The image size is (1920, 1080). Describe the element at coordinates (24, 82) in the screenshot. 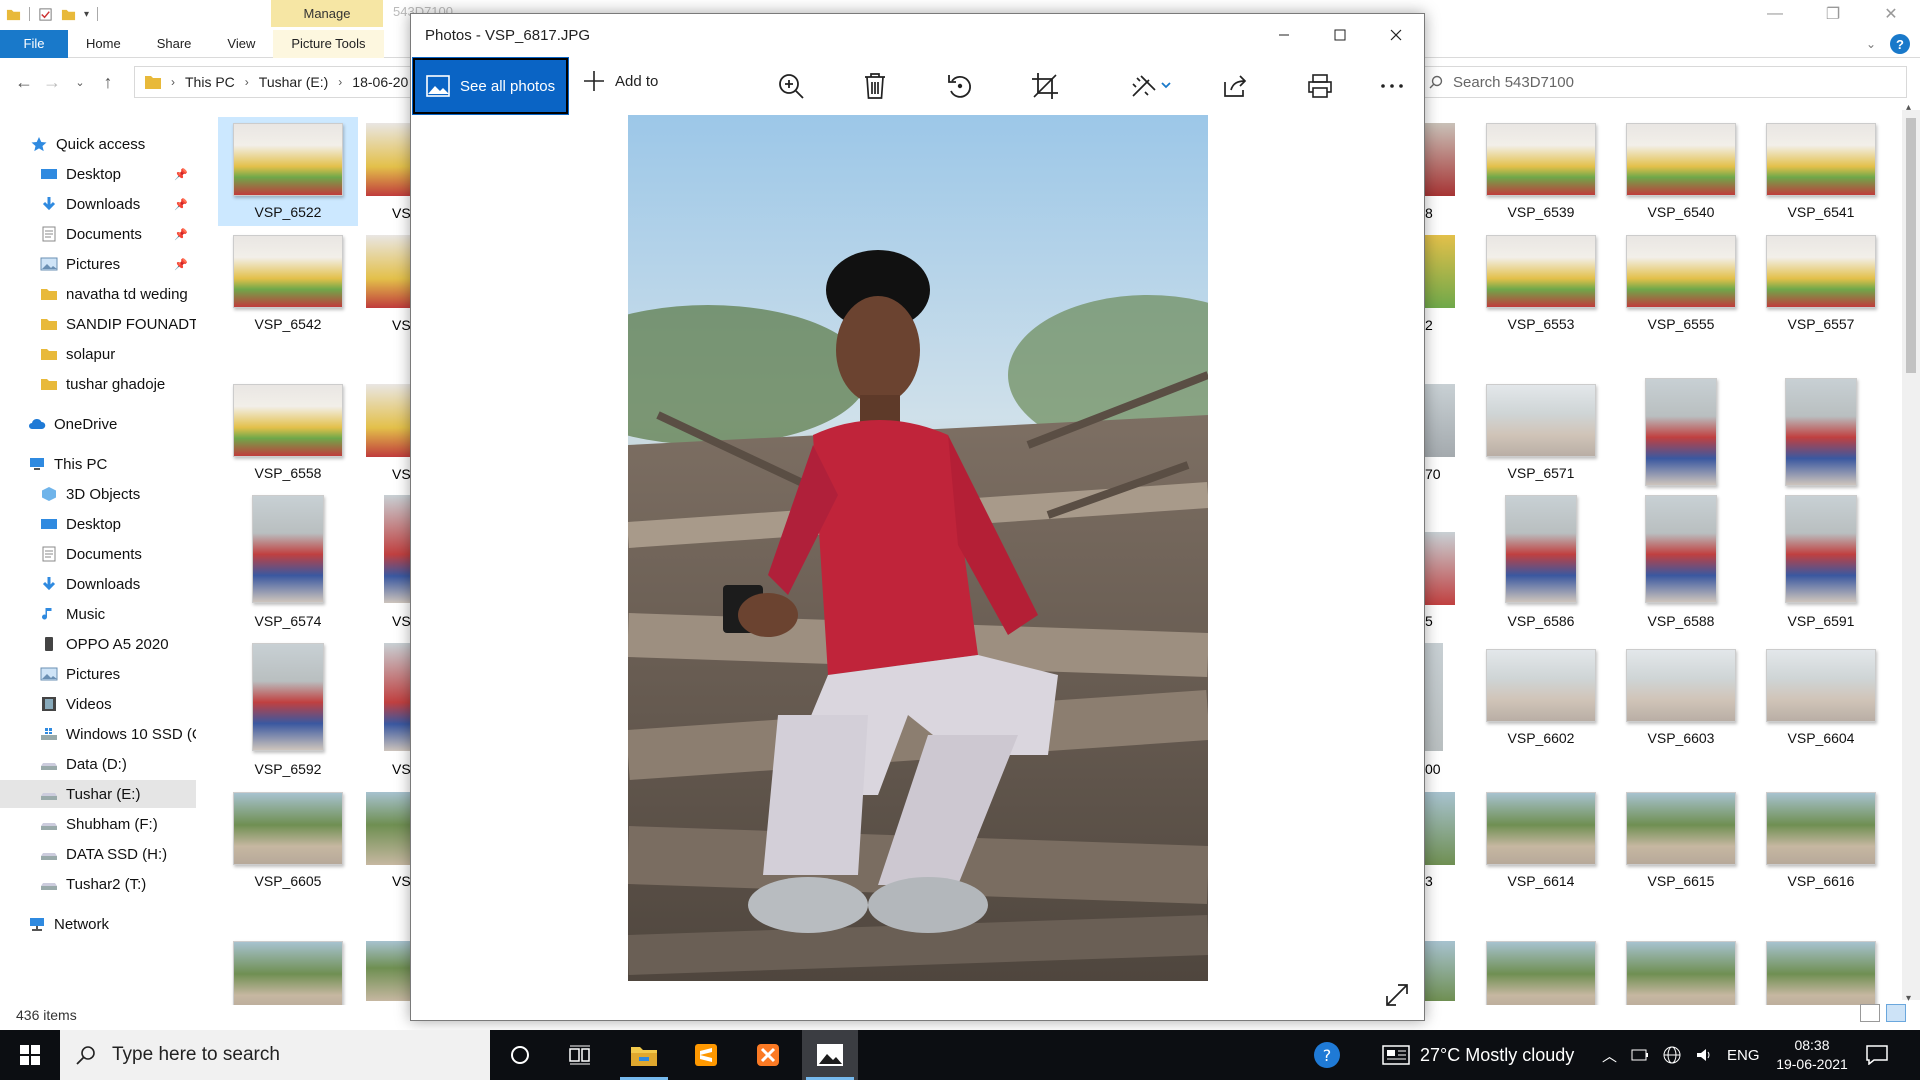

I see `back-button: ←` at that location.